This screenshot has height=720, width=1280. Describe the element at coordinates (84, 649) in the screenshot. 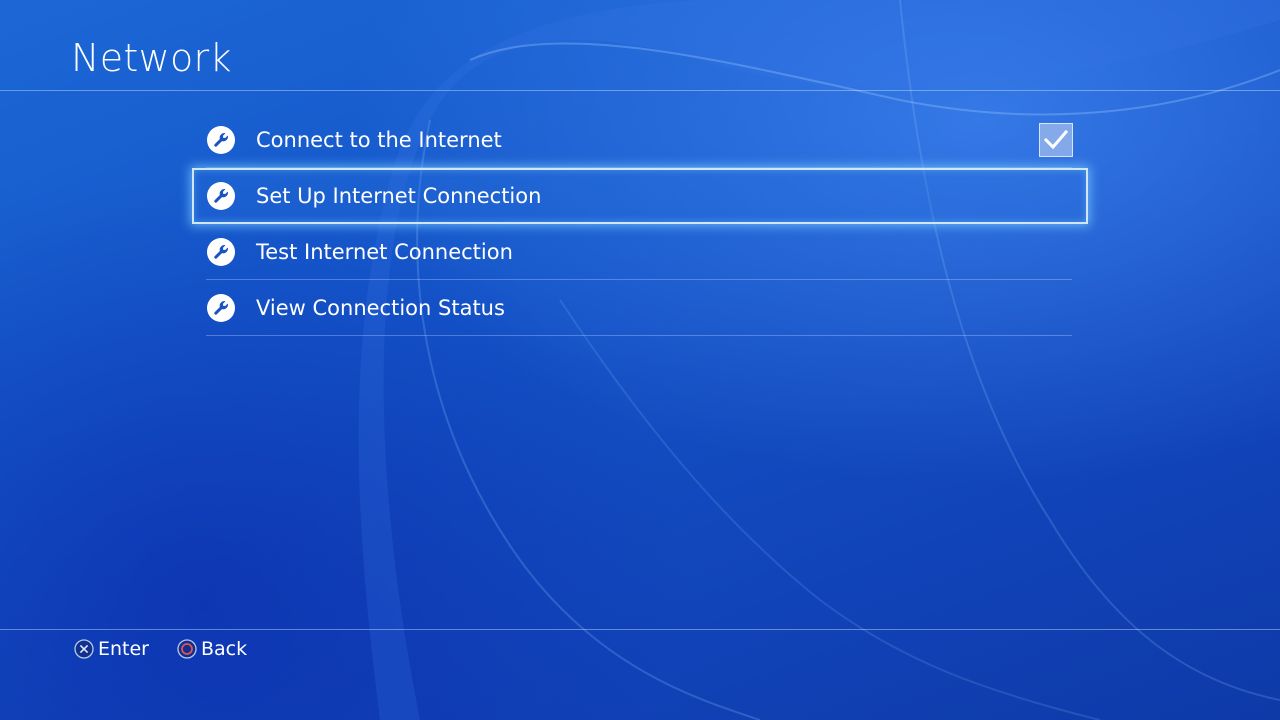

I see `cross-button-icon` at that location.